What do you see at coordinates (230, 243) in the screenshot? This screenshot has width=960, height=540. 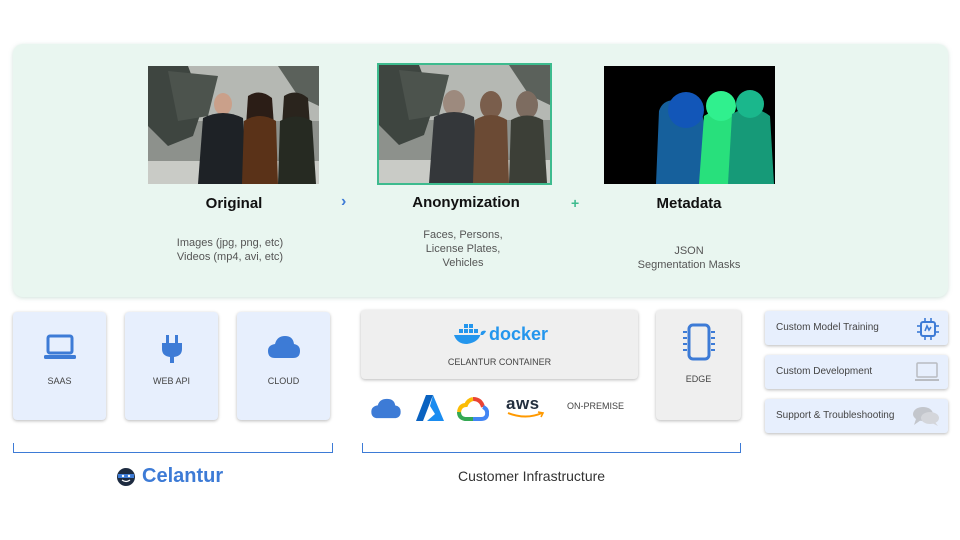 I see `stage-desc-line: Images (jpg, png, etc)` at bounding box center [230, 243].